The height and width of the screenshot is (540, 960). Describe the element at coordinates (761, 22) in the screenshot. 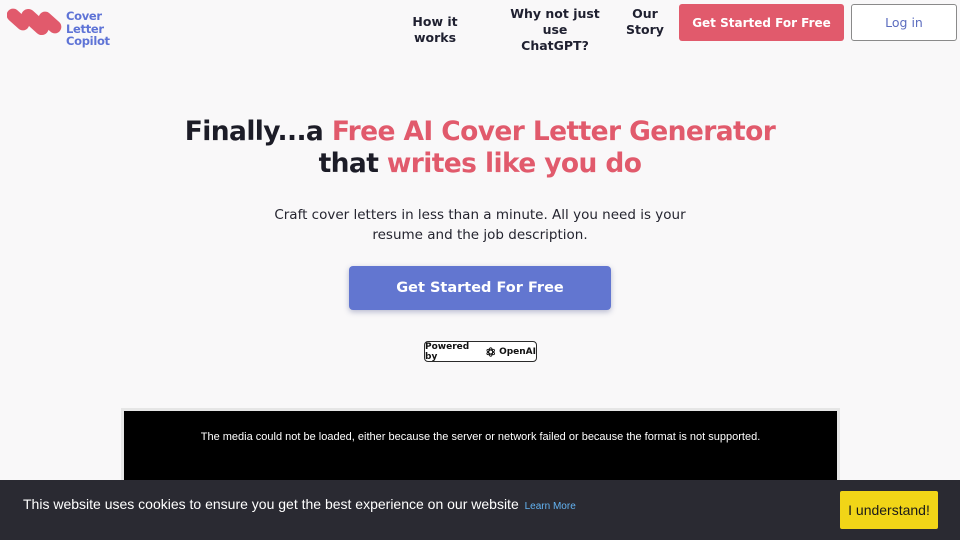

I see `header-get-started-button: Get Started For Free` at that location.